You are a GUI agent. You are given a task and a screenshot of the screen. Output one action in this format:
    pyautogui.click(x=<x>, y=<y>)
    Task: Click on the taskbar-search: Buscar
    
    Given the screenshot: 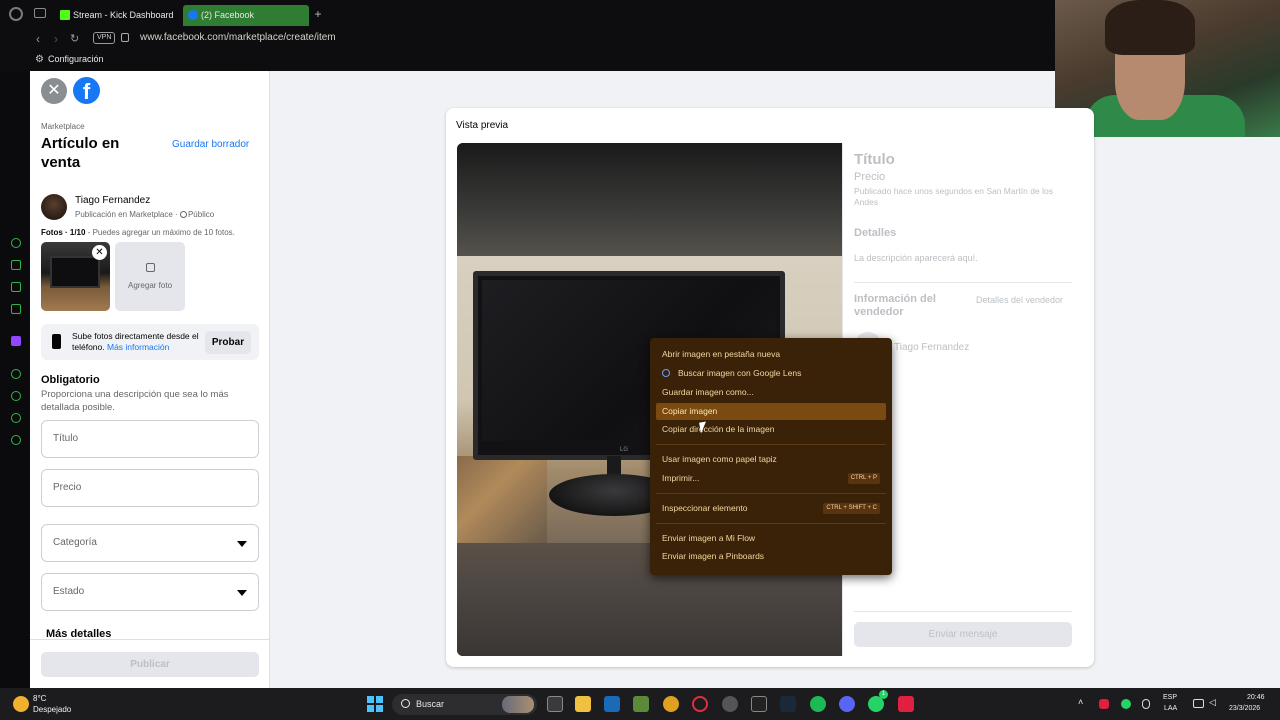 What is the action you would take?
    pyautogui.click(x=464, y=704)
    